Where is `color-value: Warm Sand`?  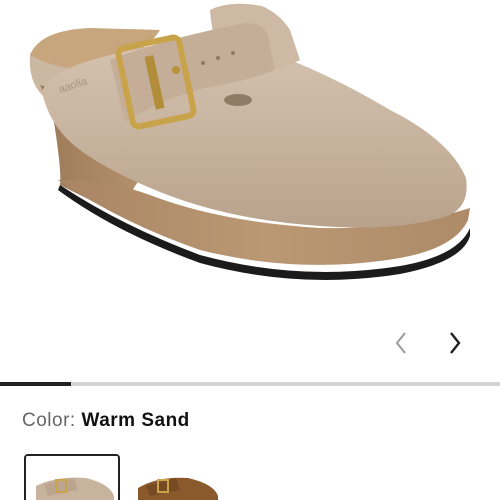
color-value: Warm Sand is located at coordinates (135, 420).